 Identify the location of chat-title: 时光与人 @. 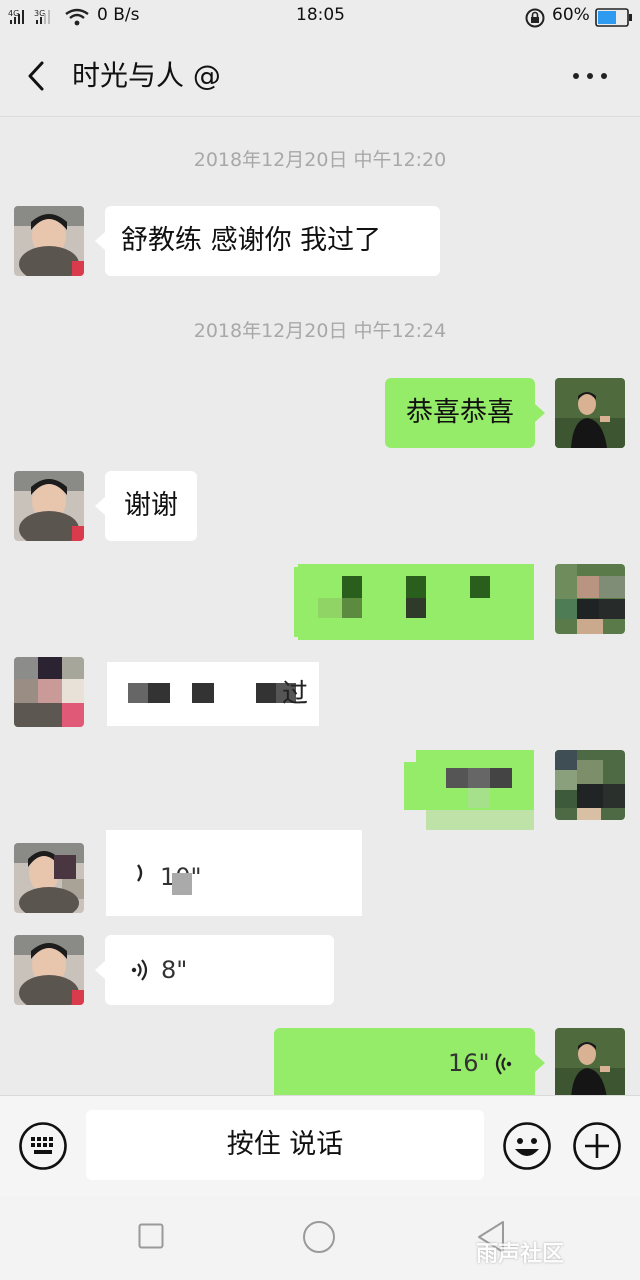
(146, 75).